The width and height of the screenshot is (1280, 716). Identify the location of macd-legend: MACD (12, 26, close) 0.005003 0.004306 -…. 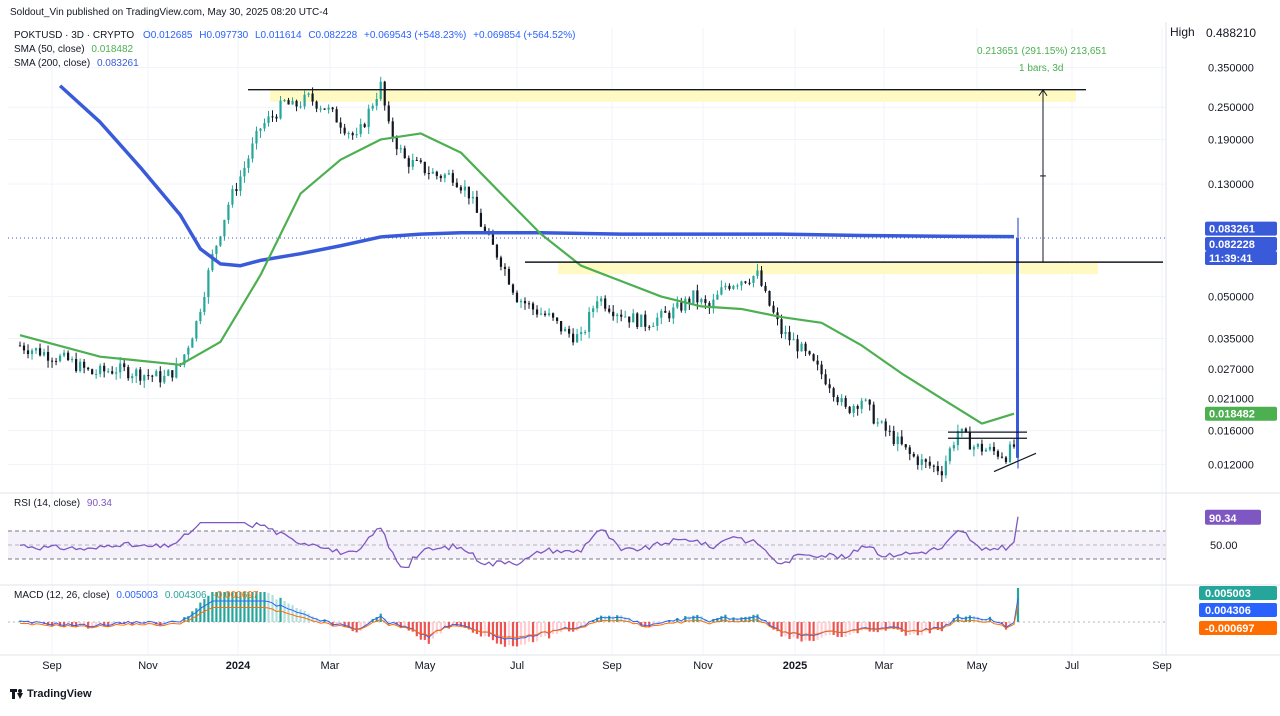
(136, 595).